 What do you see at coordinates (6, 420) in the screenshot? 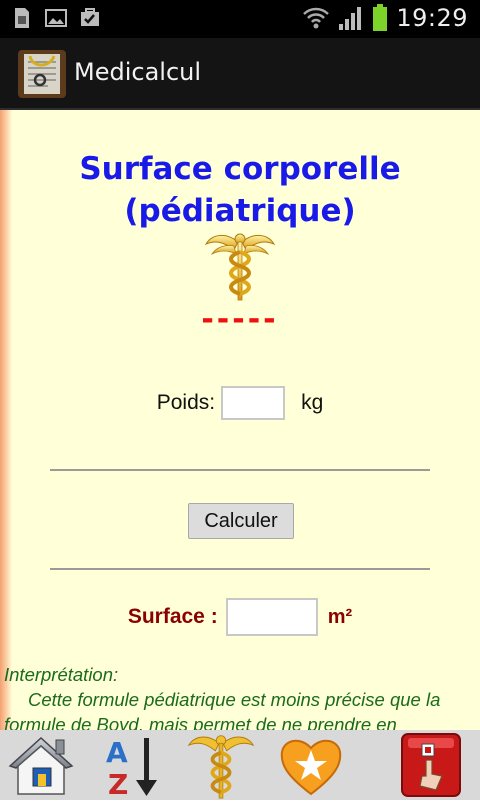
I see `decorative-border` at bounding box center [6, 420].